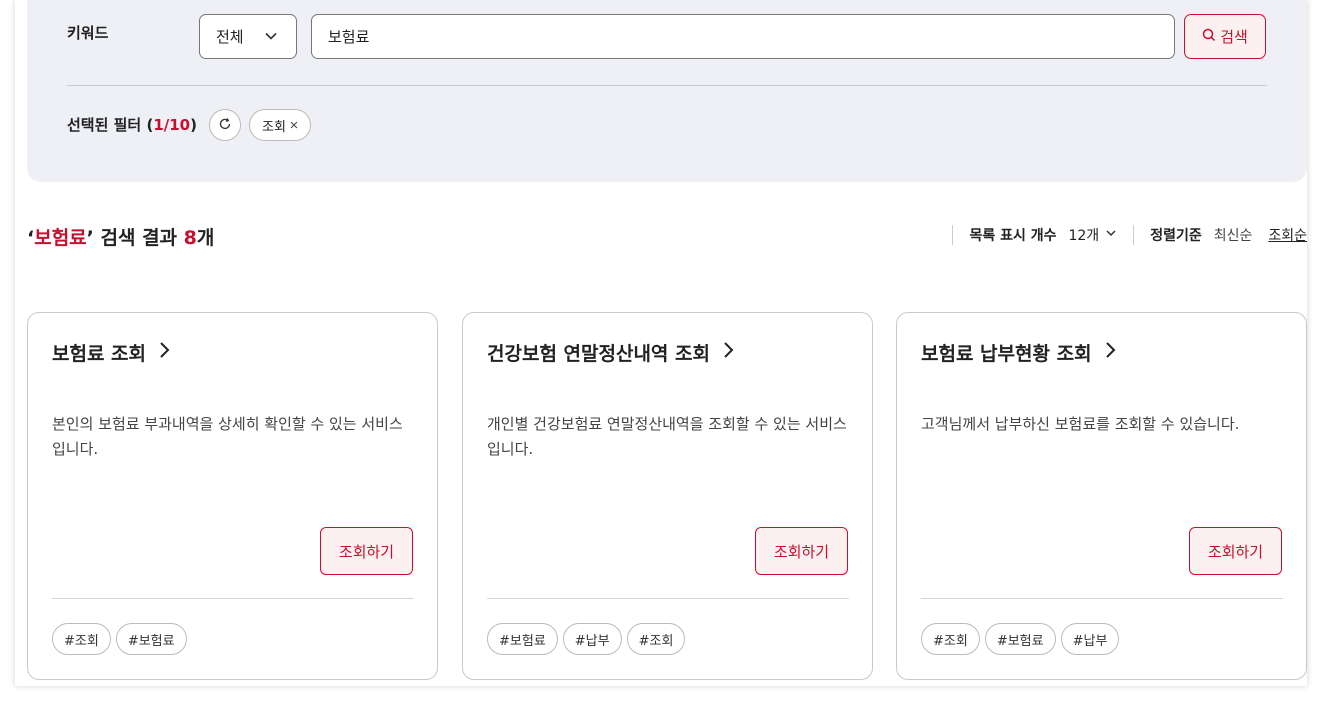  Describe the element at coordinates (90, 238) in the screenshot. I see `result-quote-close: ’` at that location.